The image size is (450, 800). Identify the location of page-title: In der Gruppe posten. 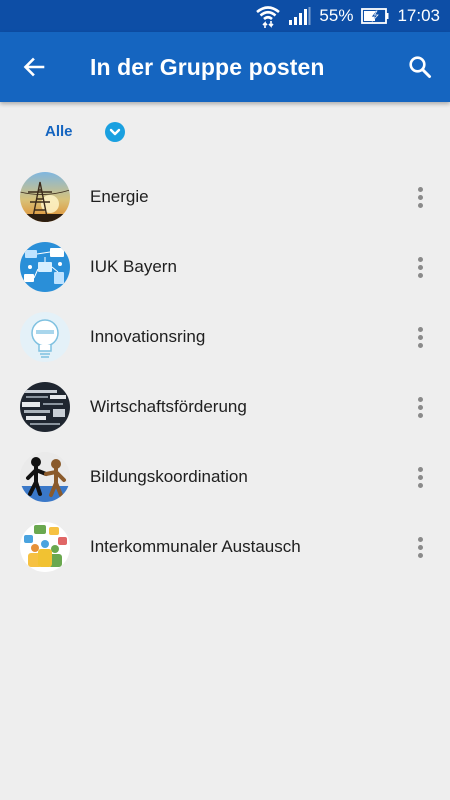
(207, 67).